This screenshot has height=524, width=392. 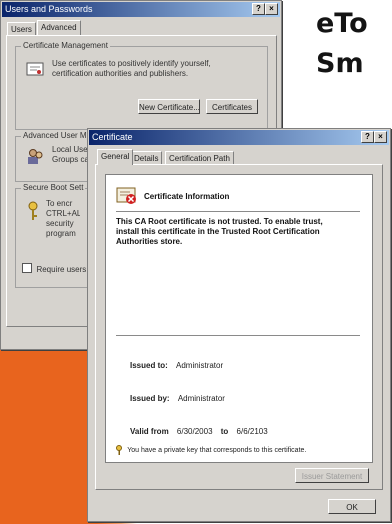 What do you see at coordinates (224, 431) in the screenshot?
I see `valid-to-label: to` at bounding box center [224, 431].